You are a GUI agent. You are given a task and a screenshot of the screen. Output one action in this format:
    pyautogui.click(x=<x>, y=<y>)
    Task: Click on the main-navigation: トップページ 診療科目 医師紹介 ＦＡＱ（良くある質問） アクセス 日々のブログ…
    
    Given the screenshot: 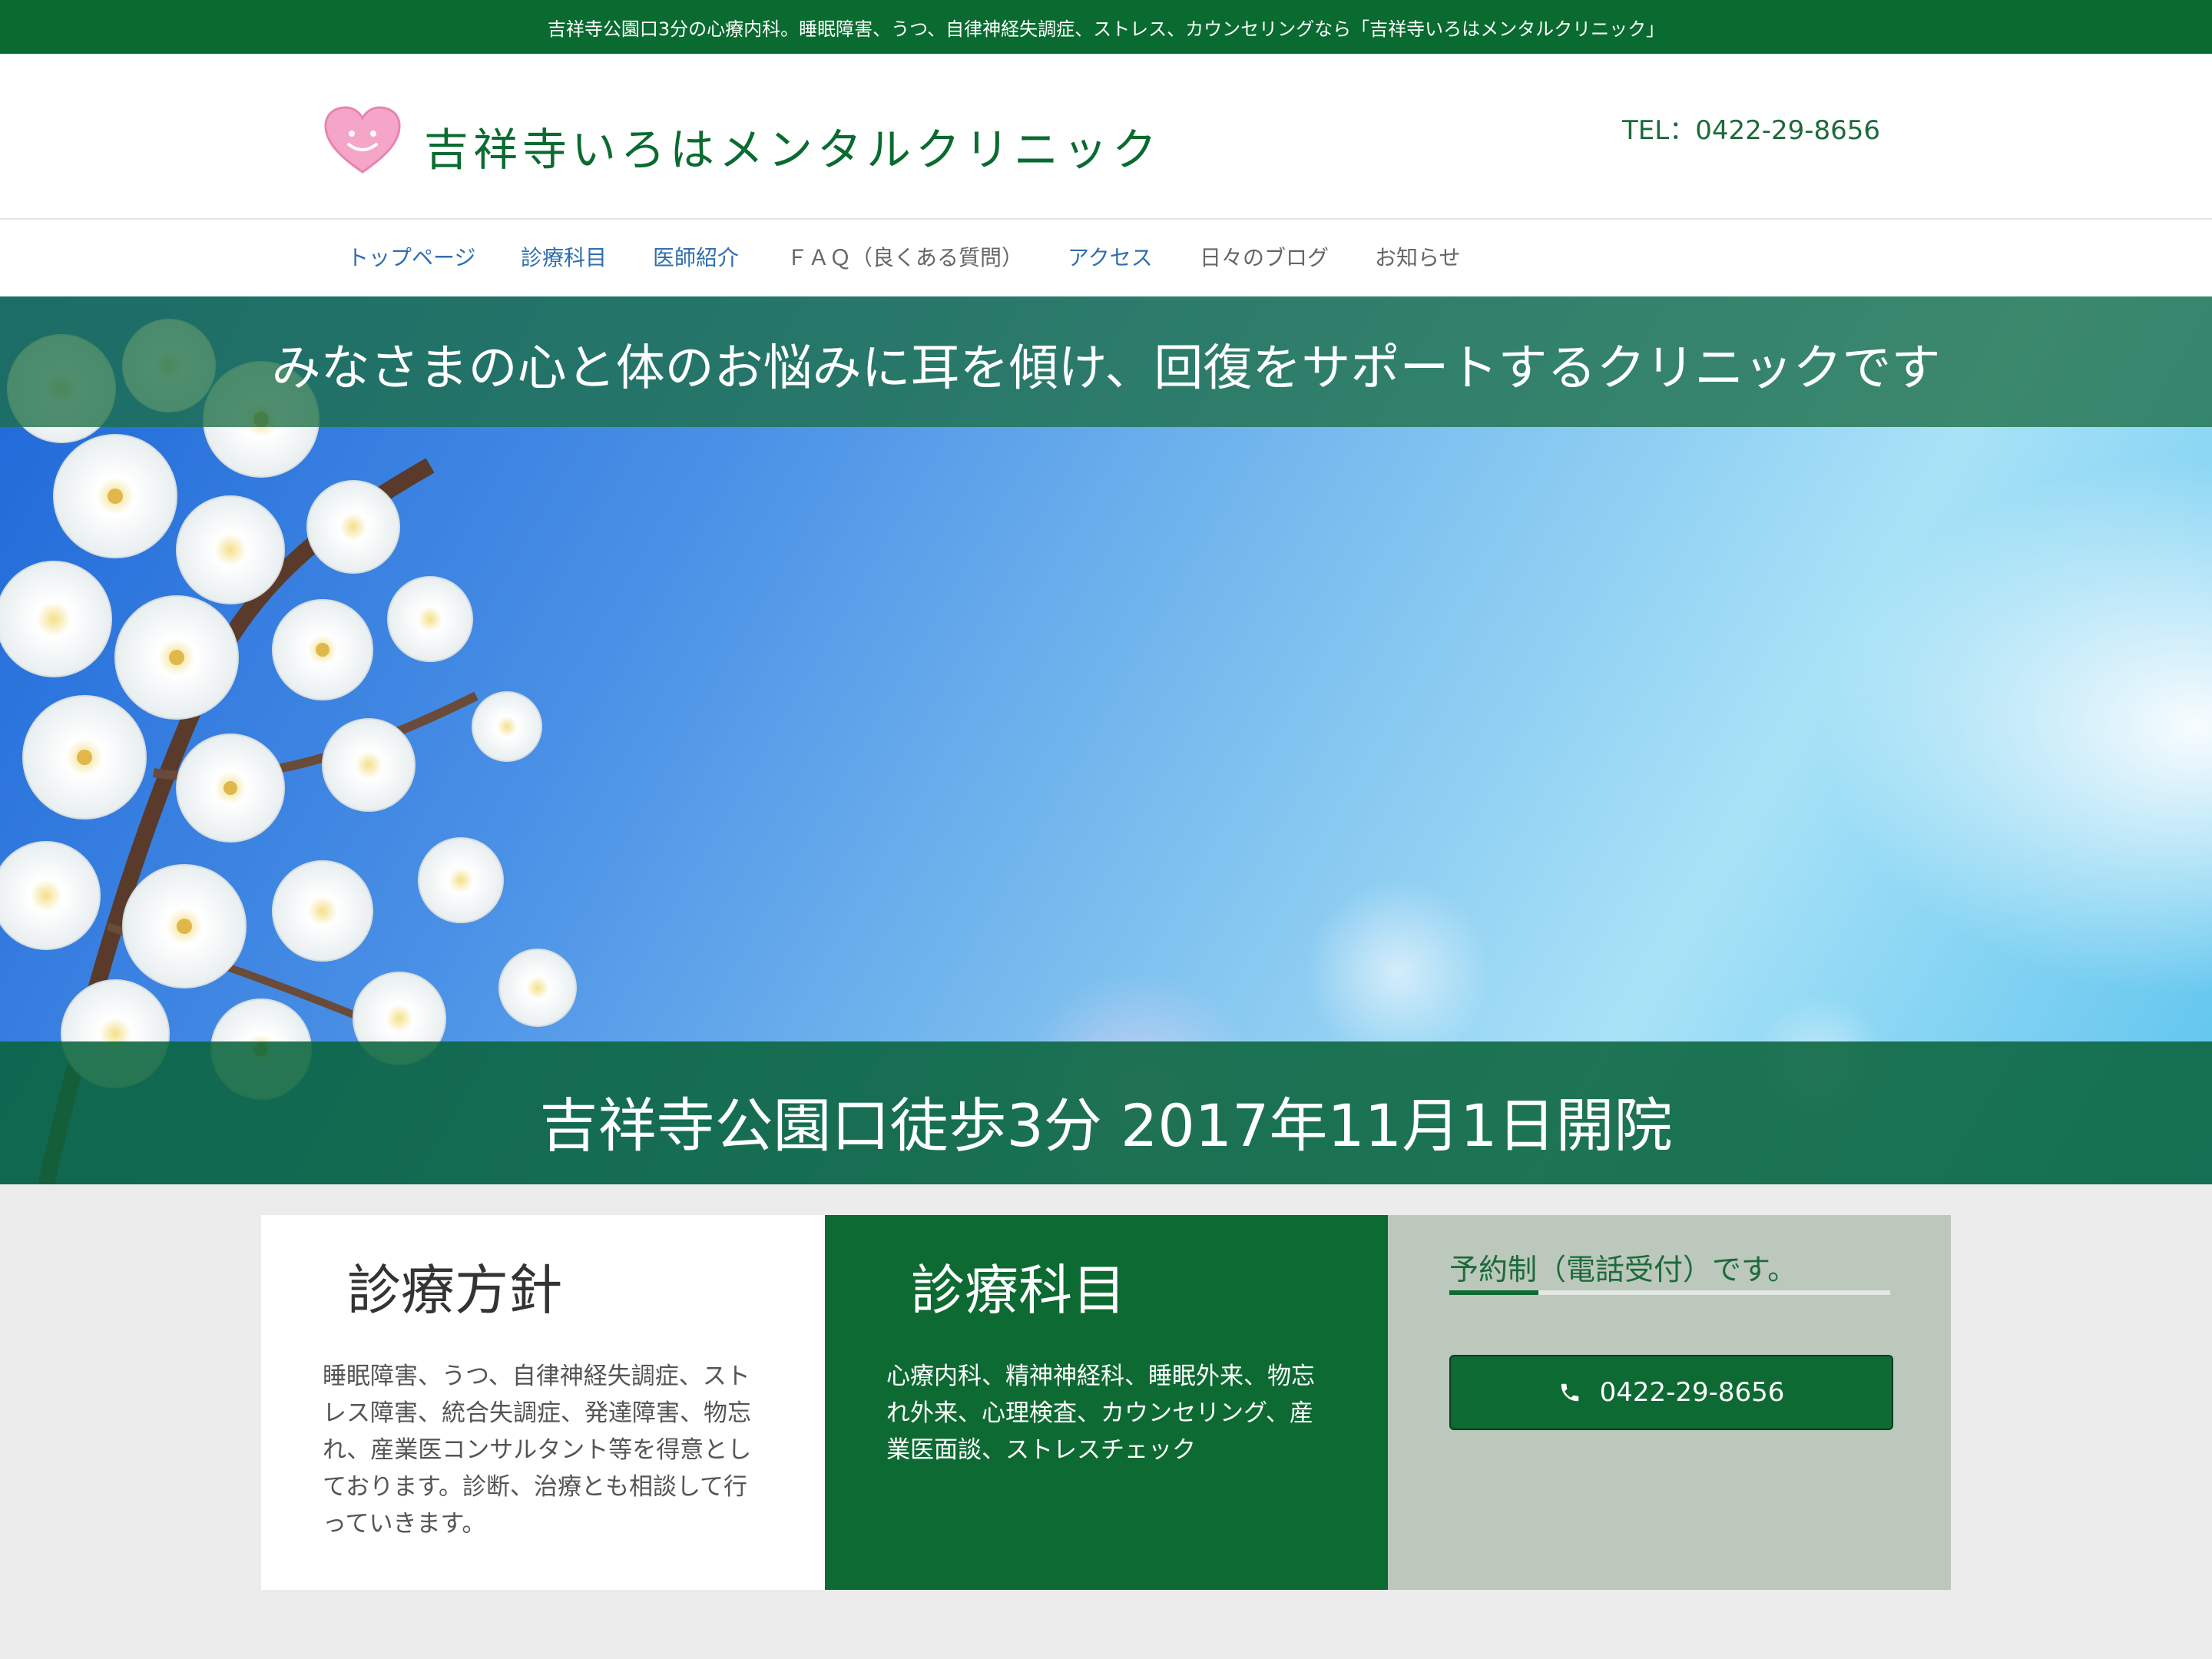 What is the action you would take?
    pyautogui.click(x=1106, y=259)
    